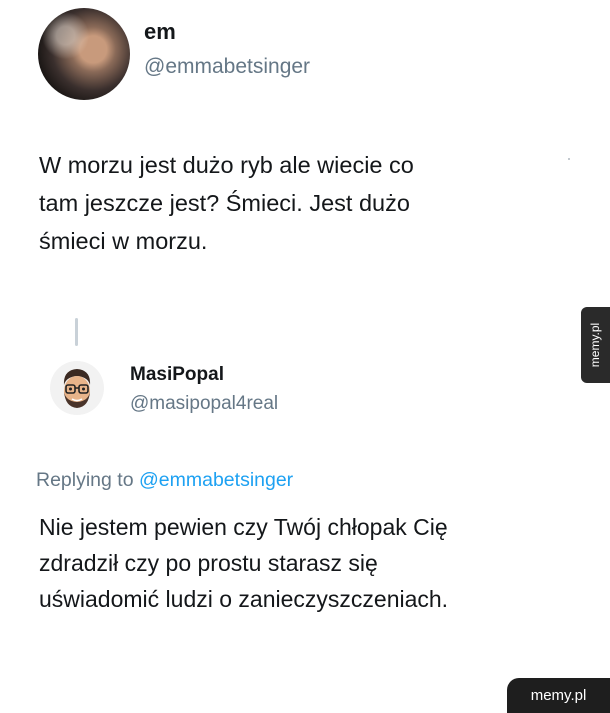  What do you see at coordinates (85, 480) in the screenshot?
I see `replying-to-label: Replying to` at bounding box center [85, 480].